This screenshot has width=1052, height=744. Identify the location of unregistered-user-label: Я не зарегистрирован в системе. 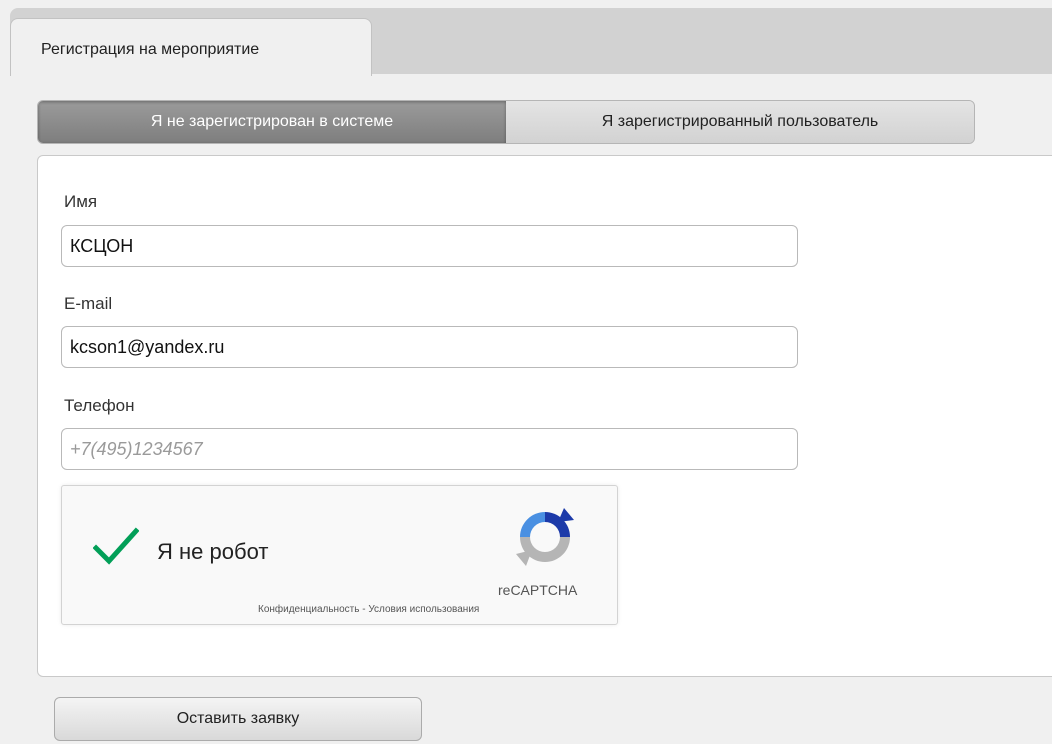
(272, 121).